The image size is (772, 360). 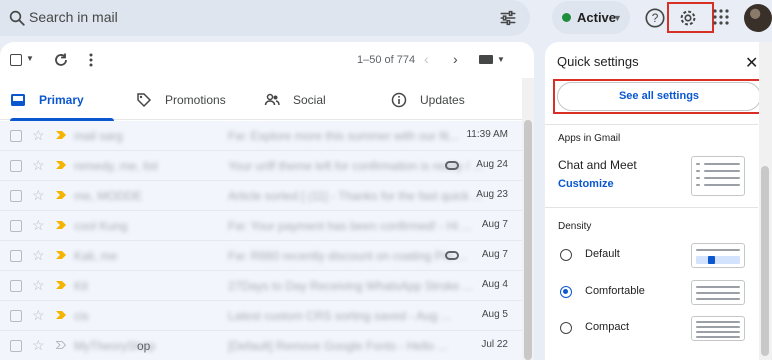 I want to click on refresh-icon, so click(x=61, y=60).